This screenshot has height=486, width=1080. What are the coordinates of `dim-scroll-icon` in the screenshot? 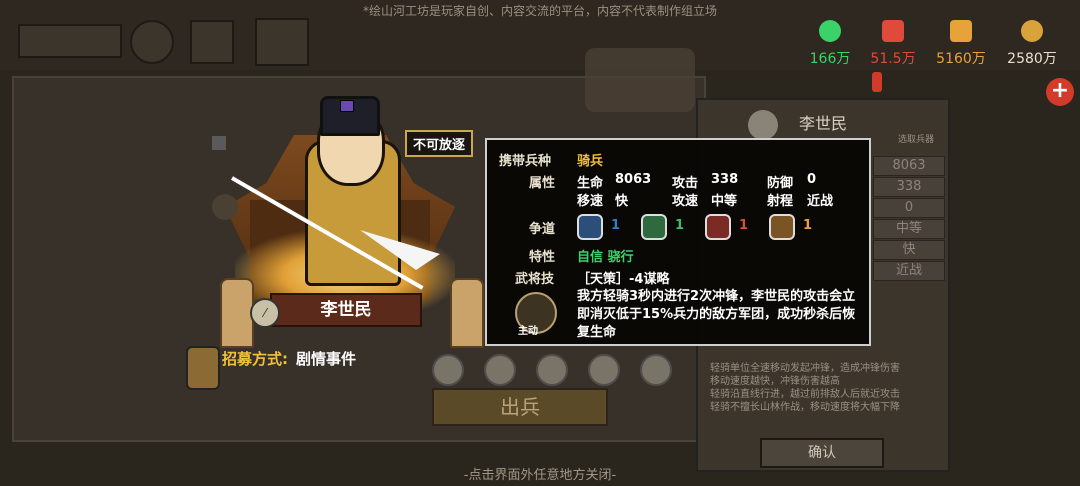 It's located at (212, 42).